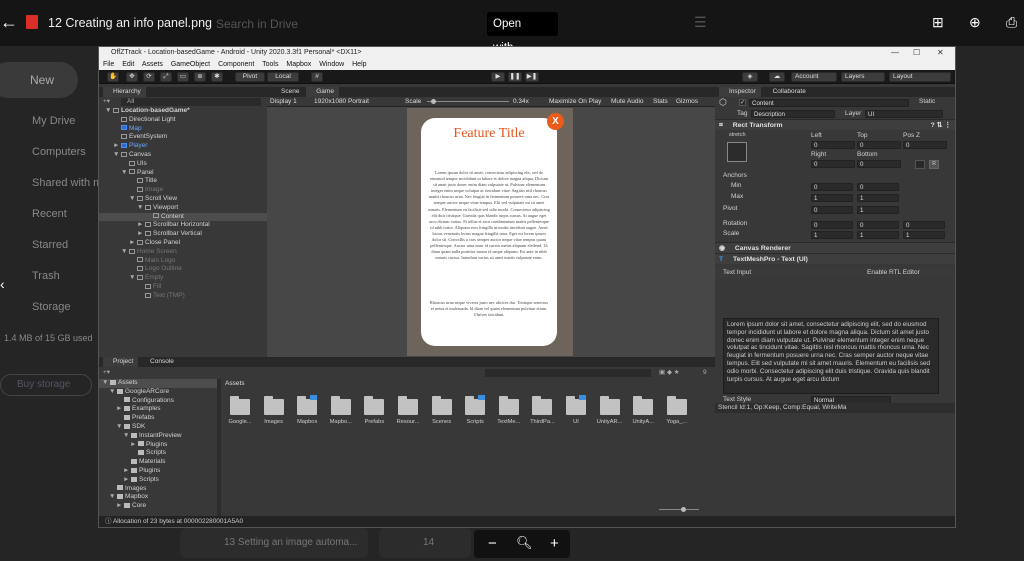  I want to click on layout-dropdown: Layout, so click(920, 77).